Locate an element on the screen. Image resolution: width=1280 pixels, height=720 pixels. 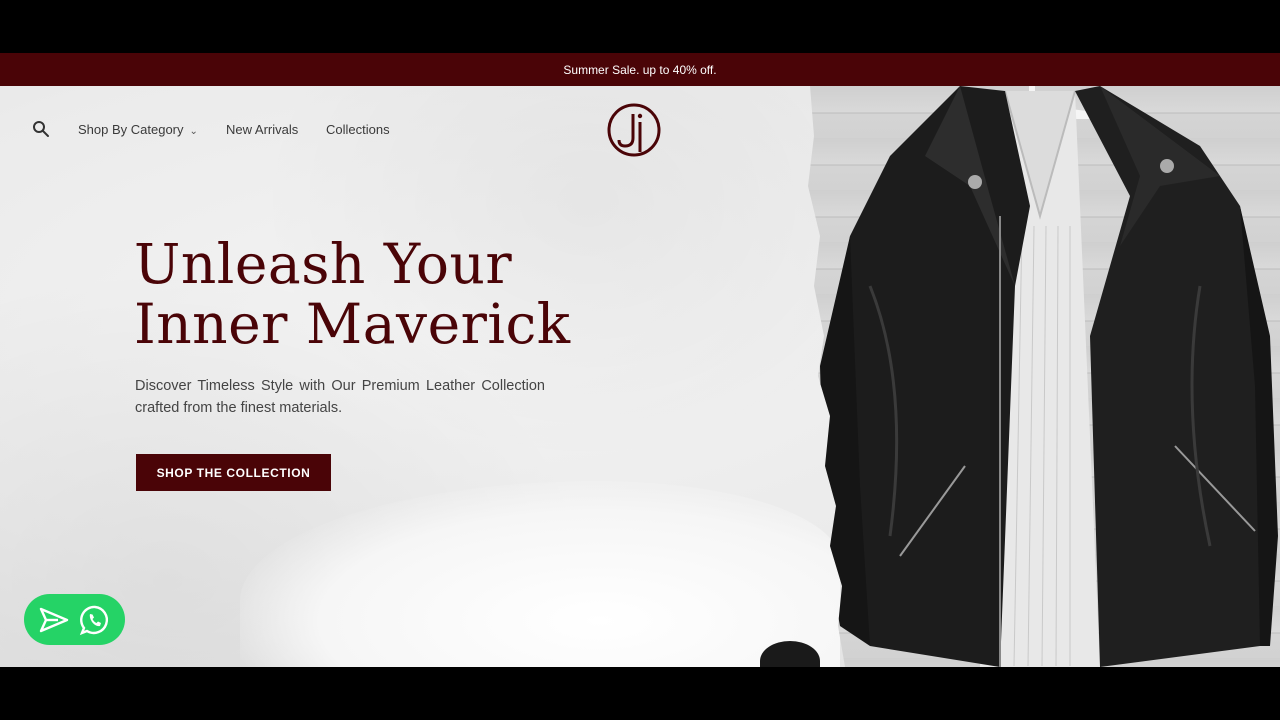
nav-collections: Collections is located at coordinates (358, 129).